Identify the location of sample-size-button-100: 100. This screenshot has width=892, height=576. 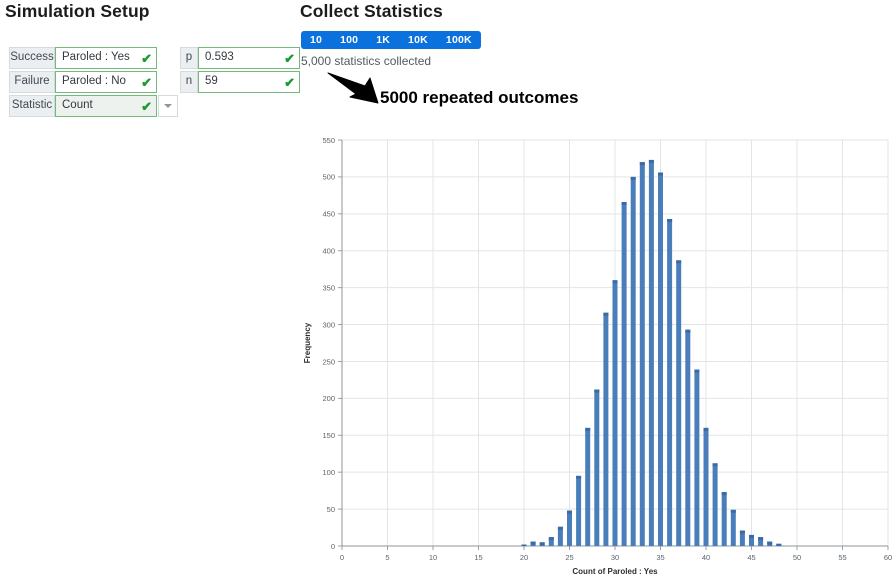
(349, 40).